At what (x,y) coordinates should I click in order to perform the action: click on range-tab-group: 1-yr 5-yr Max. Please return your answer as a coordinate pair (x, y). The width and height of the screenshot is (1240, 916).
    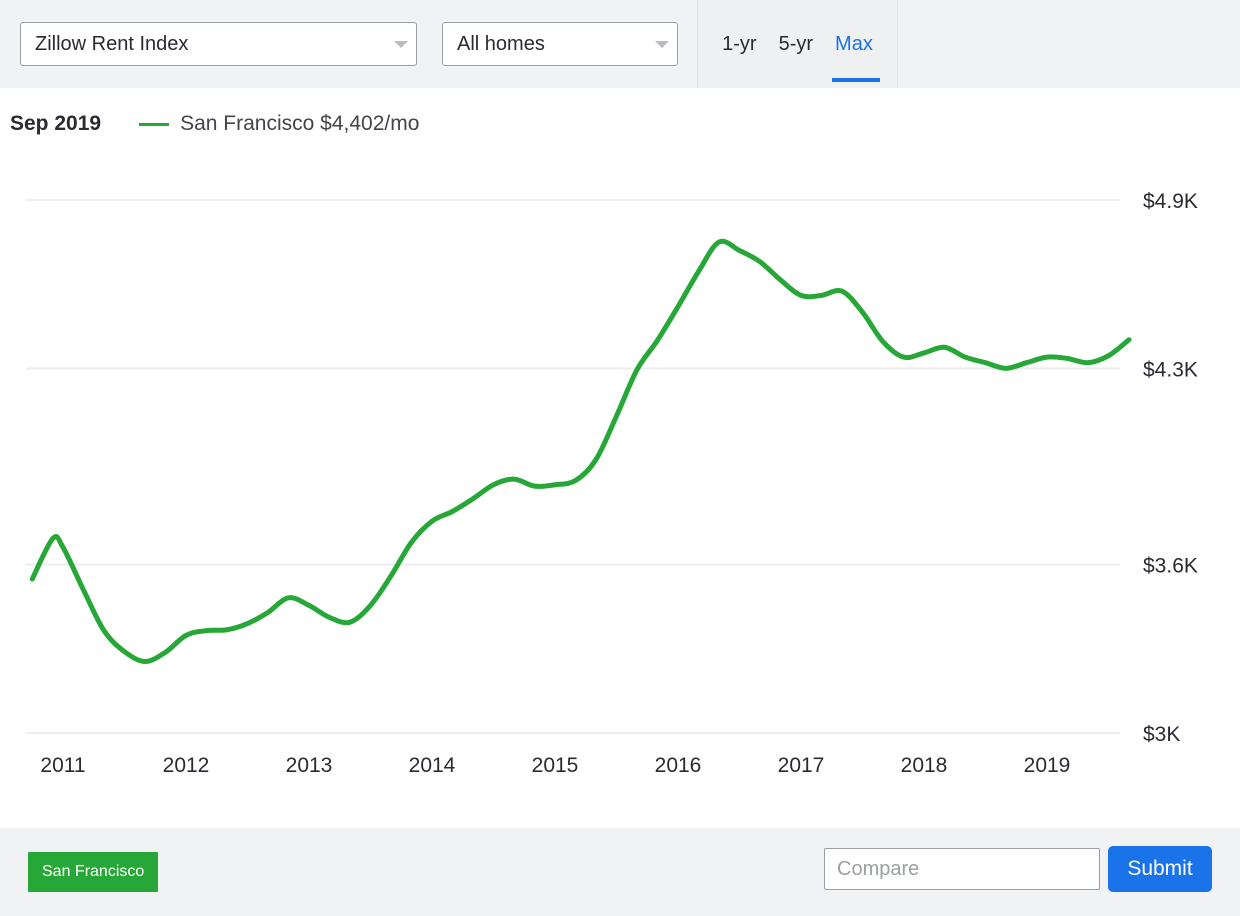
    Looking at the image, I should click on (797, 44).